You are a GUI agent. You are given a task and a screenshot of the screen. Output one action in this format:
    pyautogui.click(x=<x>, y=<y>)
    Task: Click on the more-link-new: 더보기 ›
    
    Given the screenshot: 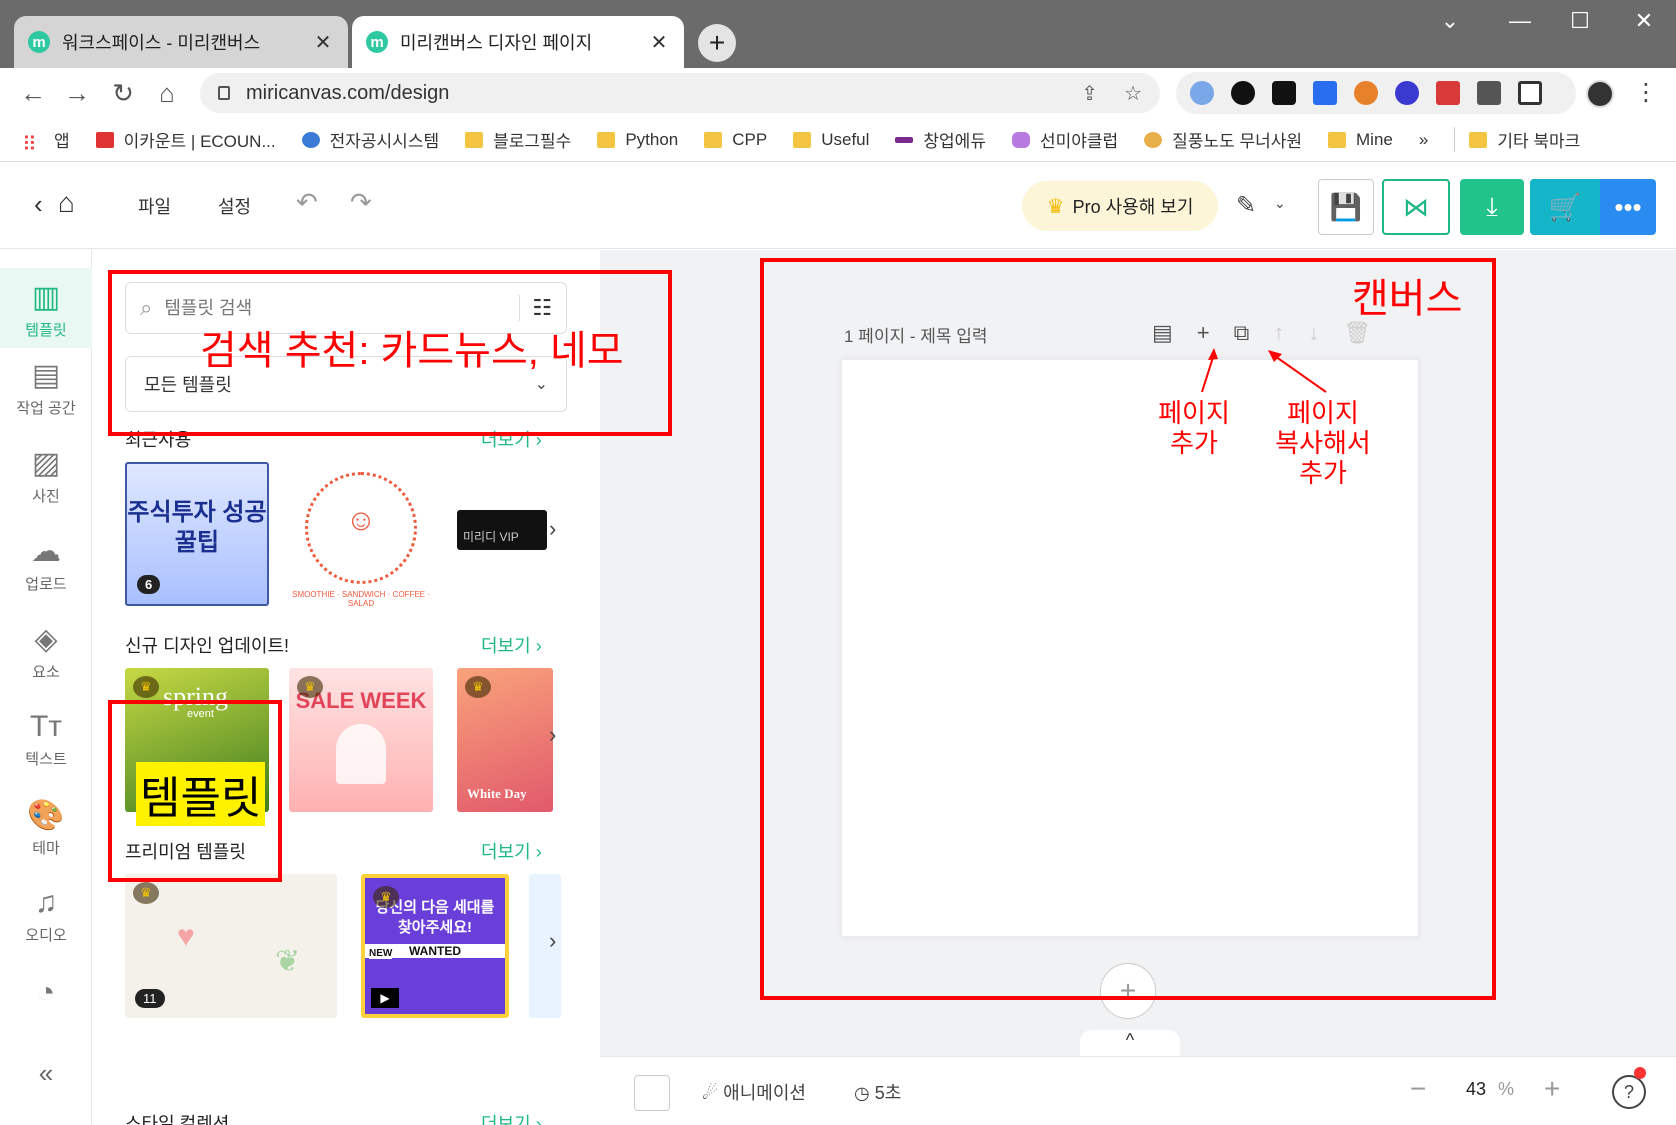 What is the action you would take?
    pyautogui.click(x=511, y=645)
    